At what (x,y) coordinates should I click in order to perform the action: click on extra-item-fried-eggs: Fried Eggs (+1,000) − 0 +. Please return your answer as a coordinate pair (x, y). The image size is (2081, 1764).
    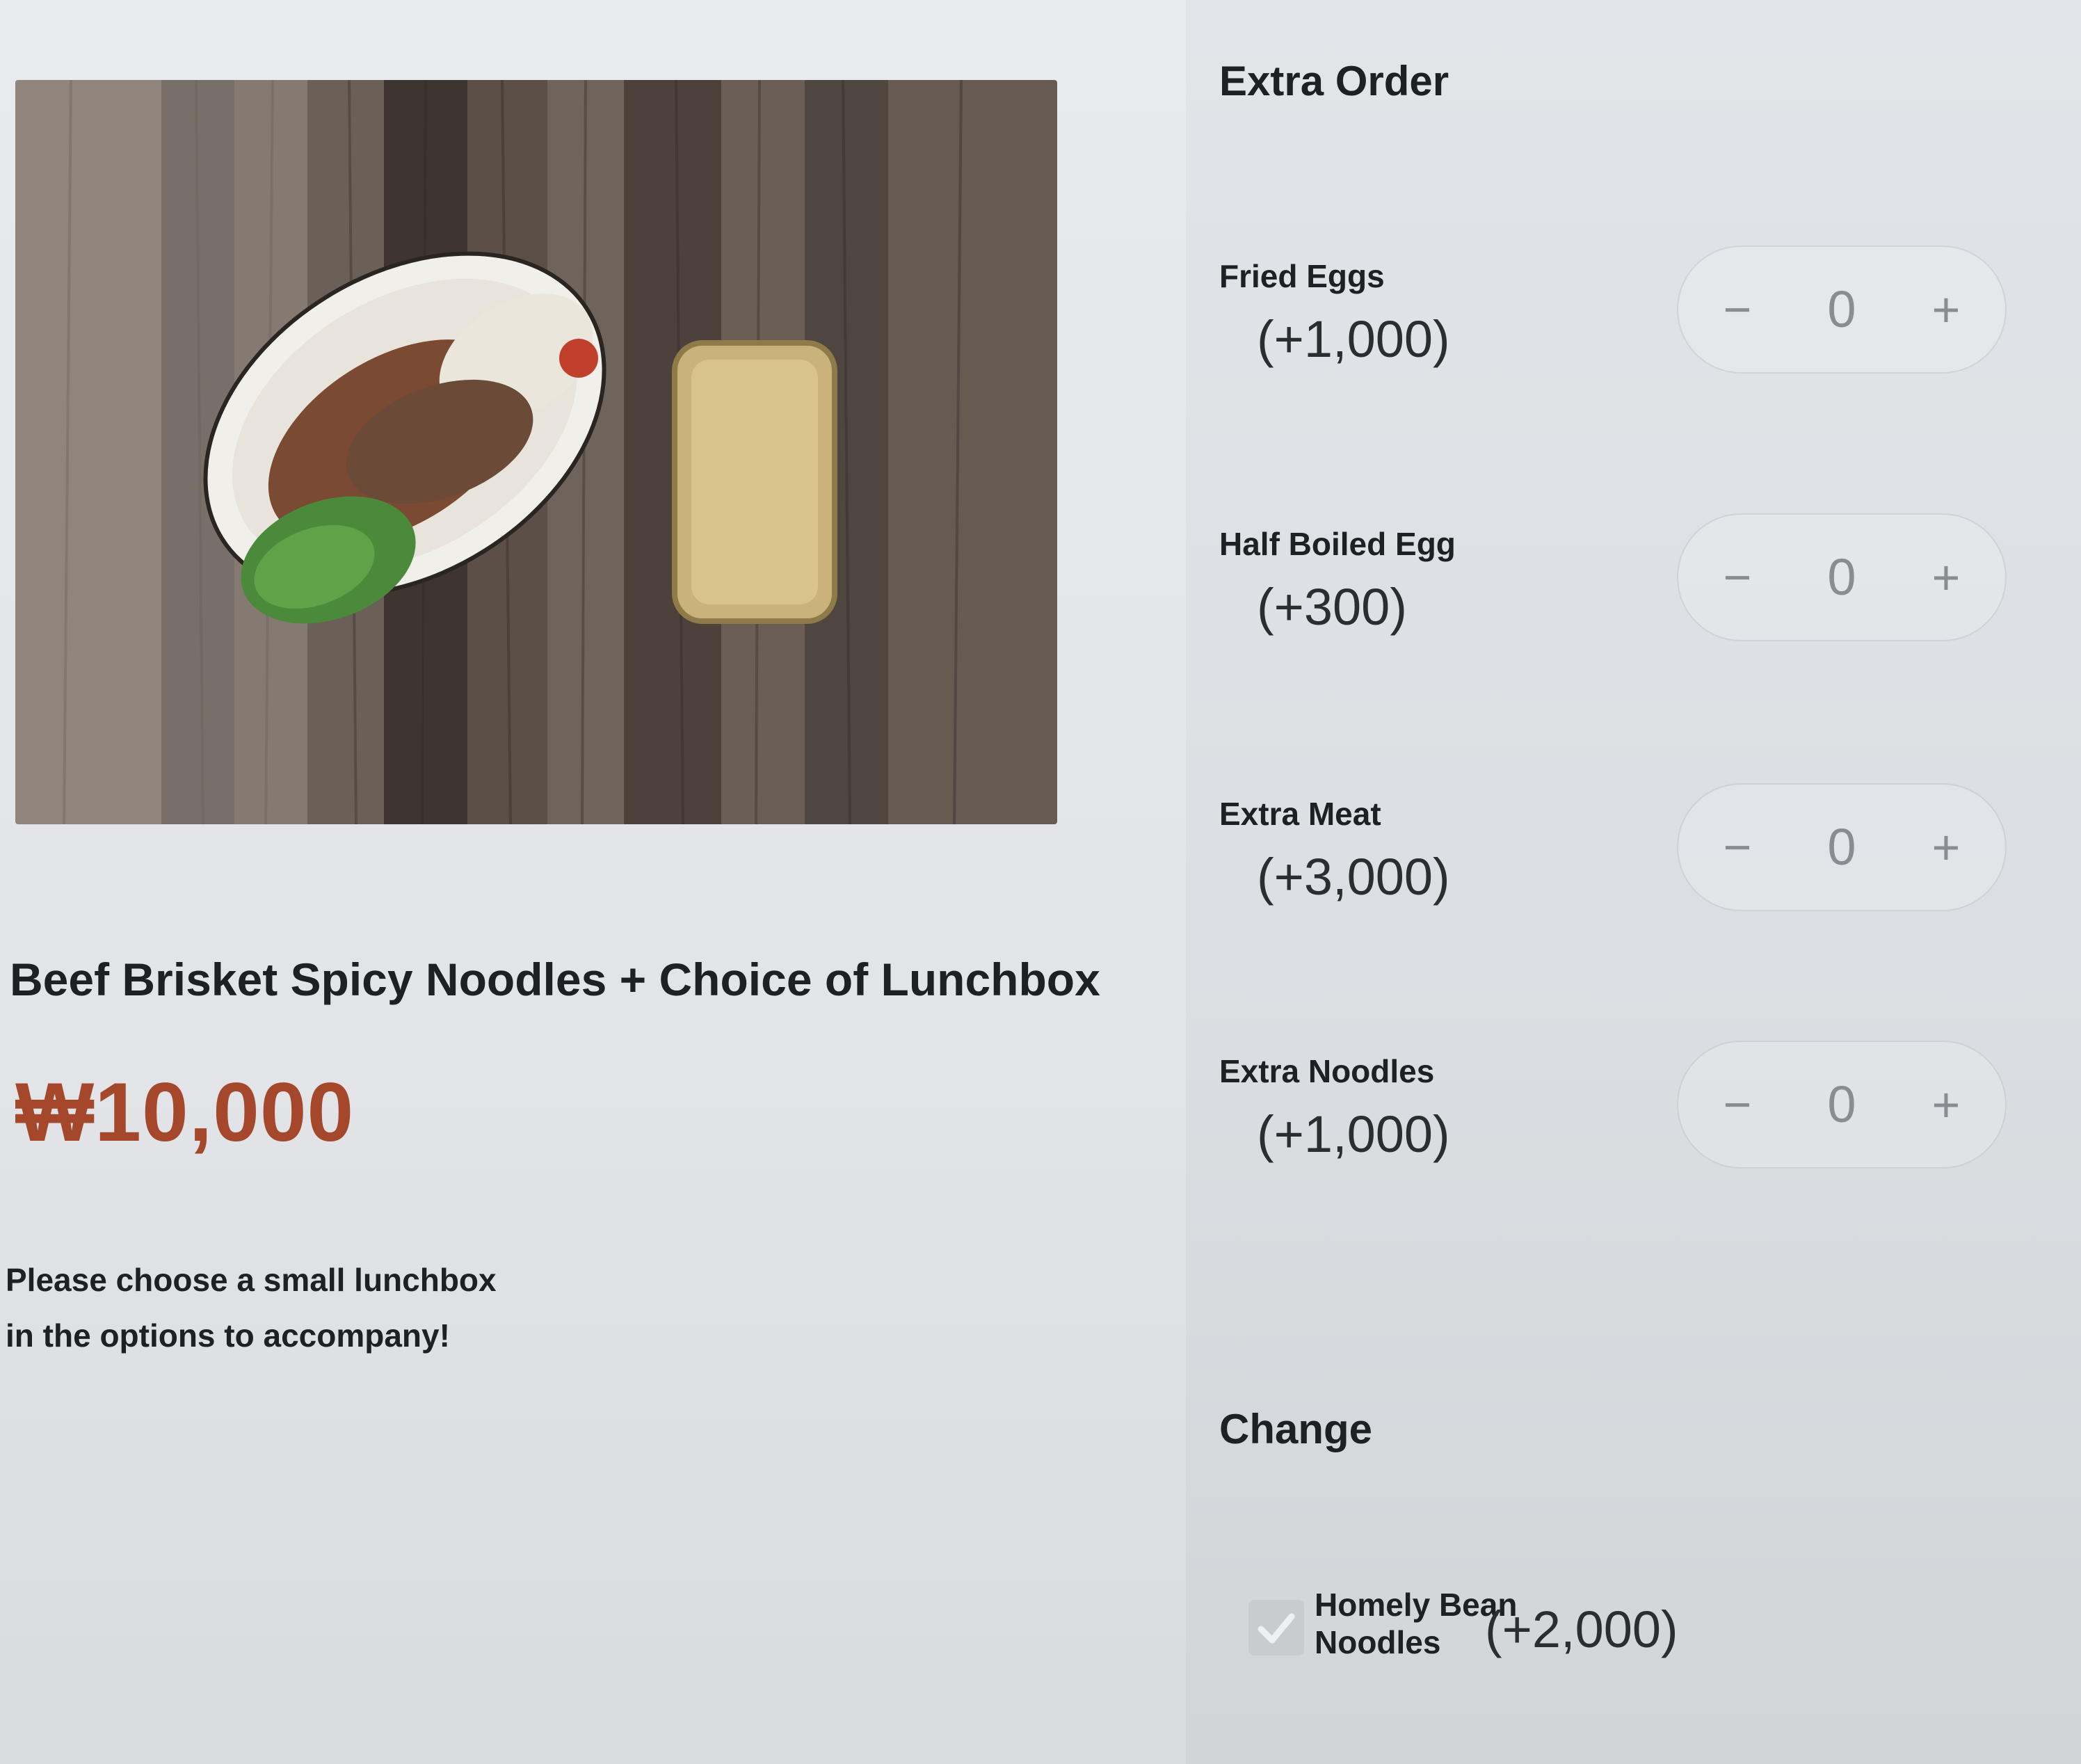
    Looking at the image, I should click on (1640, 321).